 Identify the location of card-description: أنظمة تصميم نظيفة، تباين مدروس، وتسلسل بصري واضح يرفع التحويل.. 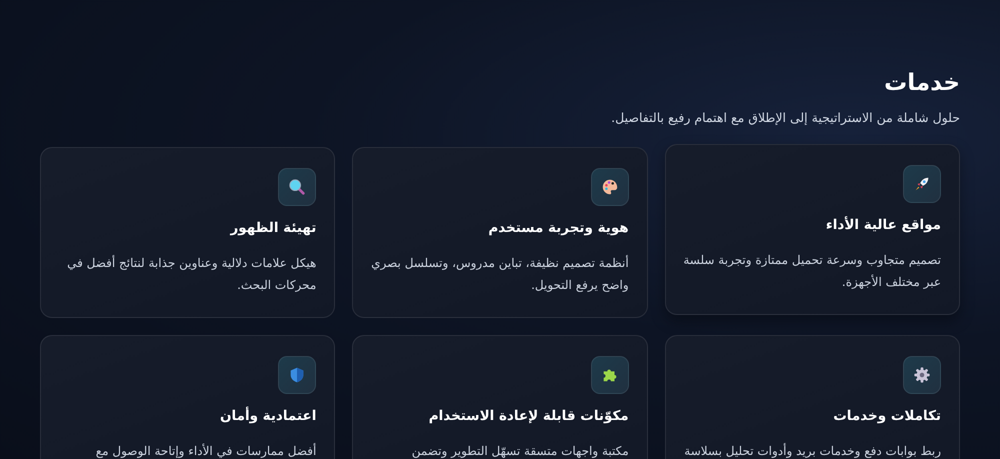
(499, 274).